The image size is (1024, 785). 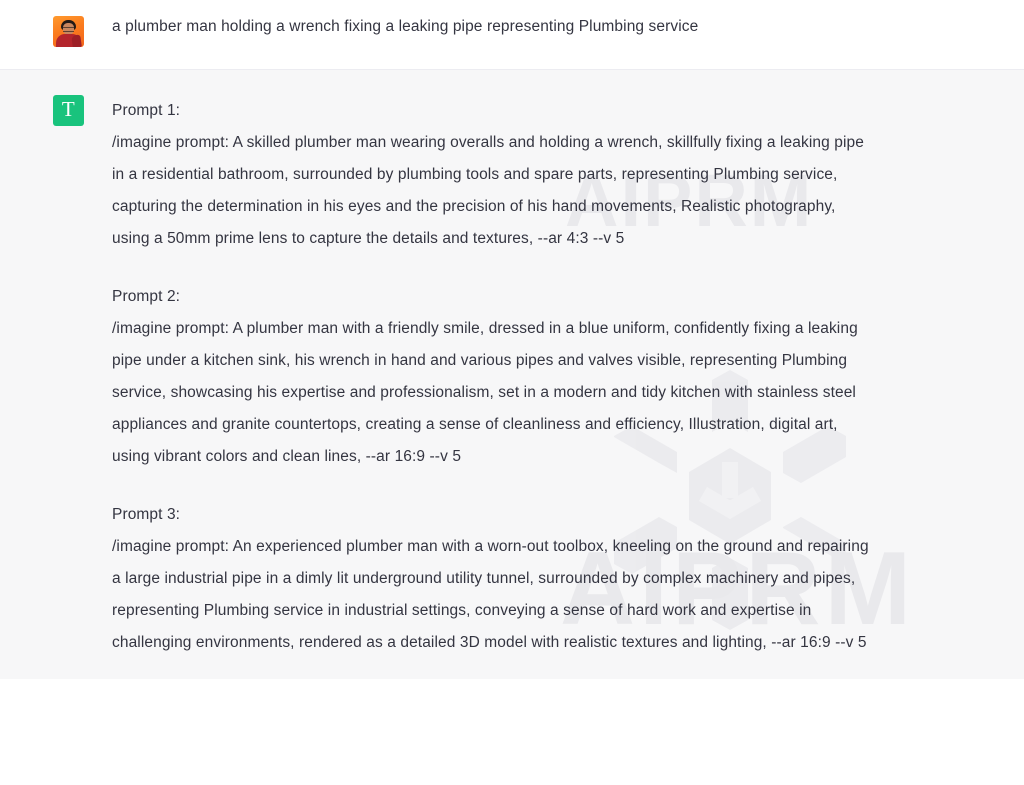 I want to click on assistant-avatar-cell: T, so click(x=56, y=110).